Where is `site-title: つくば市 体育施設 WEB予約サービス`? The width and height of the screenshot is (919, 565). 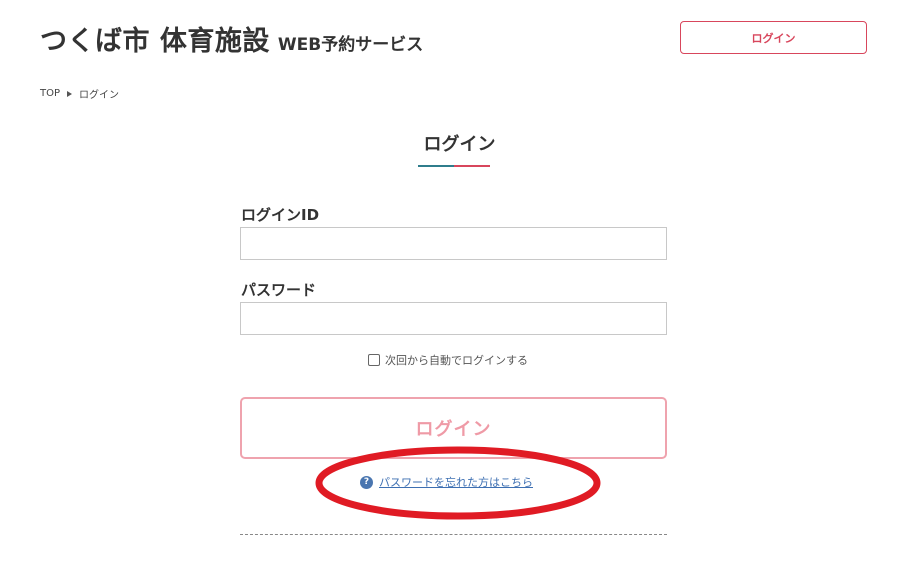 site-title: つくば市 体育施設 WEB予約サービス is located at coordinates (231, 38).